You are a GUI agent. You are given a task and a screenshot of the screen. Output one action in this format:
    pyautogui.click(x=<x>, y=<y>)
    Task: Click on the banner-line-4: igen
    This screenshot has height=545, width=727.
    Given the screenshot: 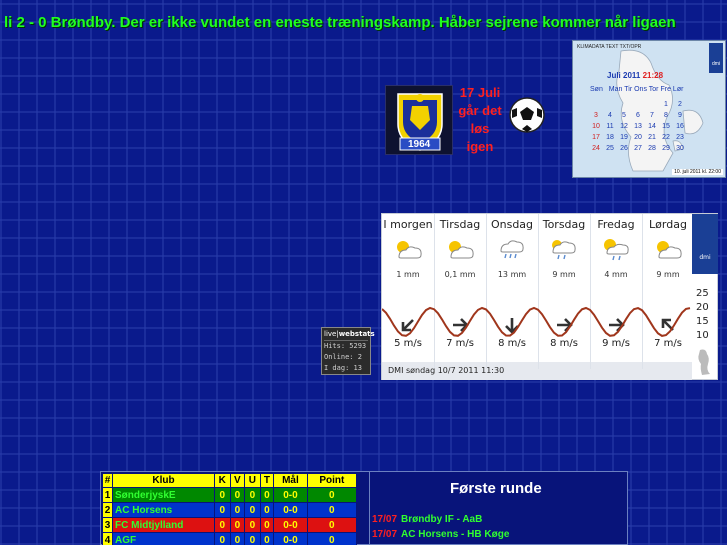 What is the action you would take?
    pyautogui.click(x=480, y=146)
    